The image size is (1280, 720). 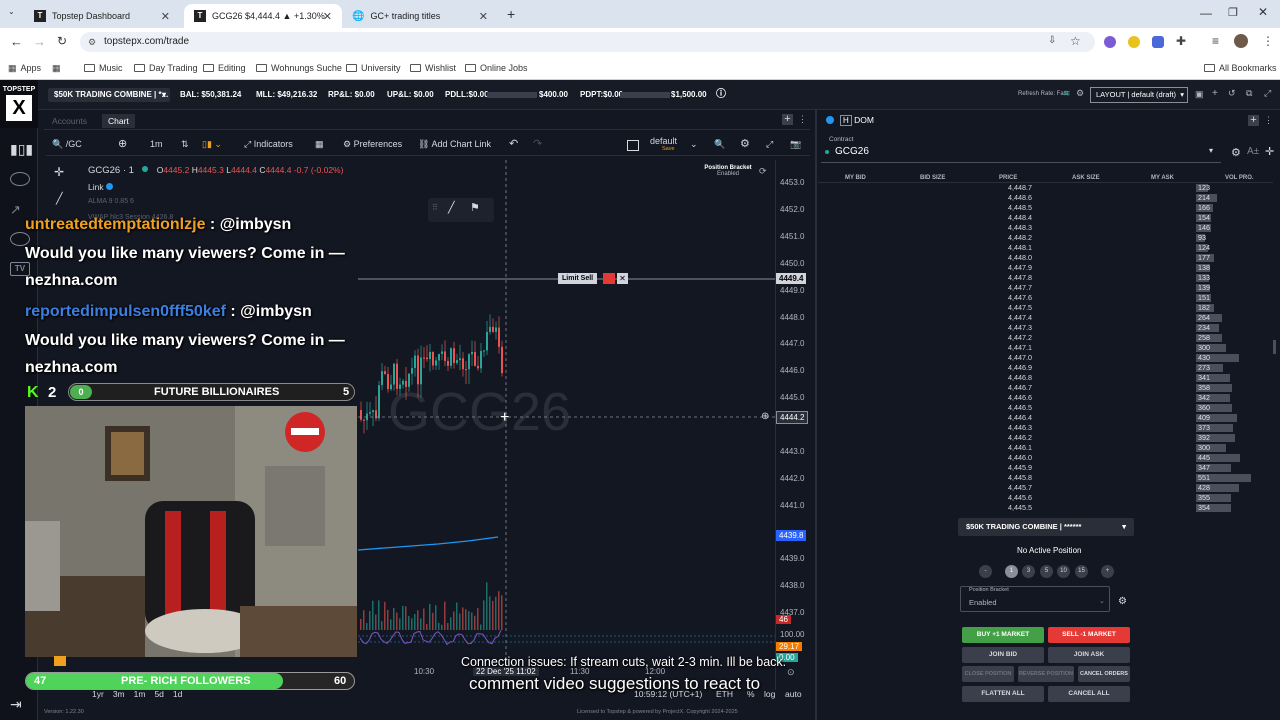 I want to click on order-account-select: $50K TRADING COMBINE | ****** ▾, so click(x=1046, y=527).